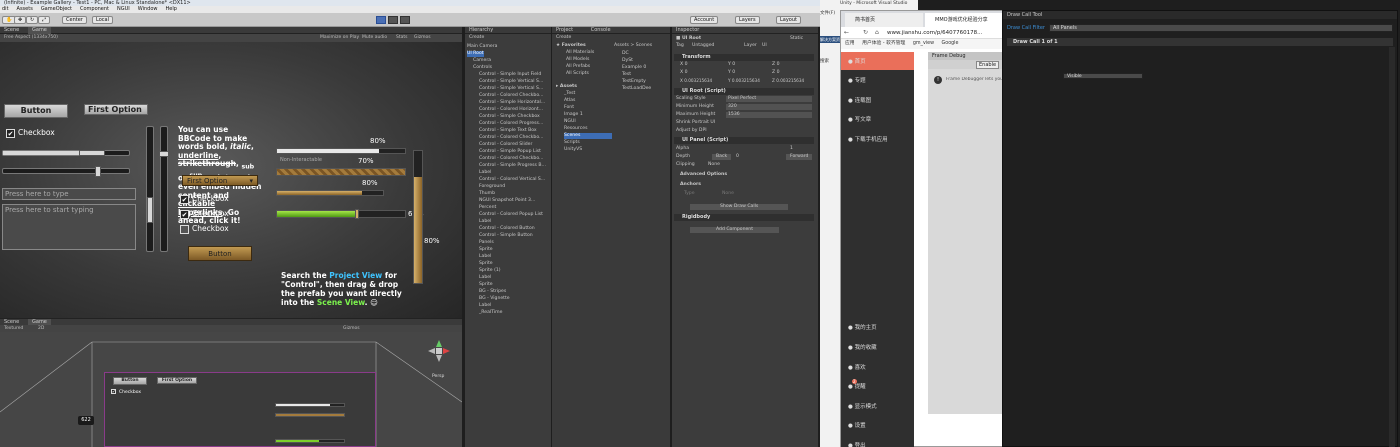  I want to click on tab-scene: Scene, so click(11, 30).